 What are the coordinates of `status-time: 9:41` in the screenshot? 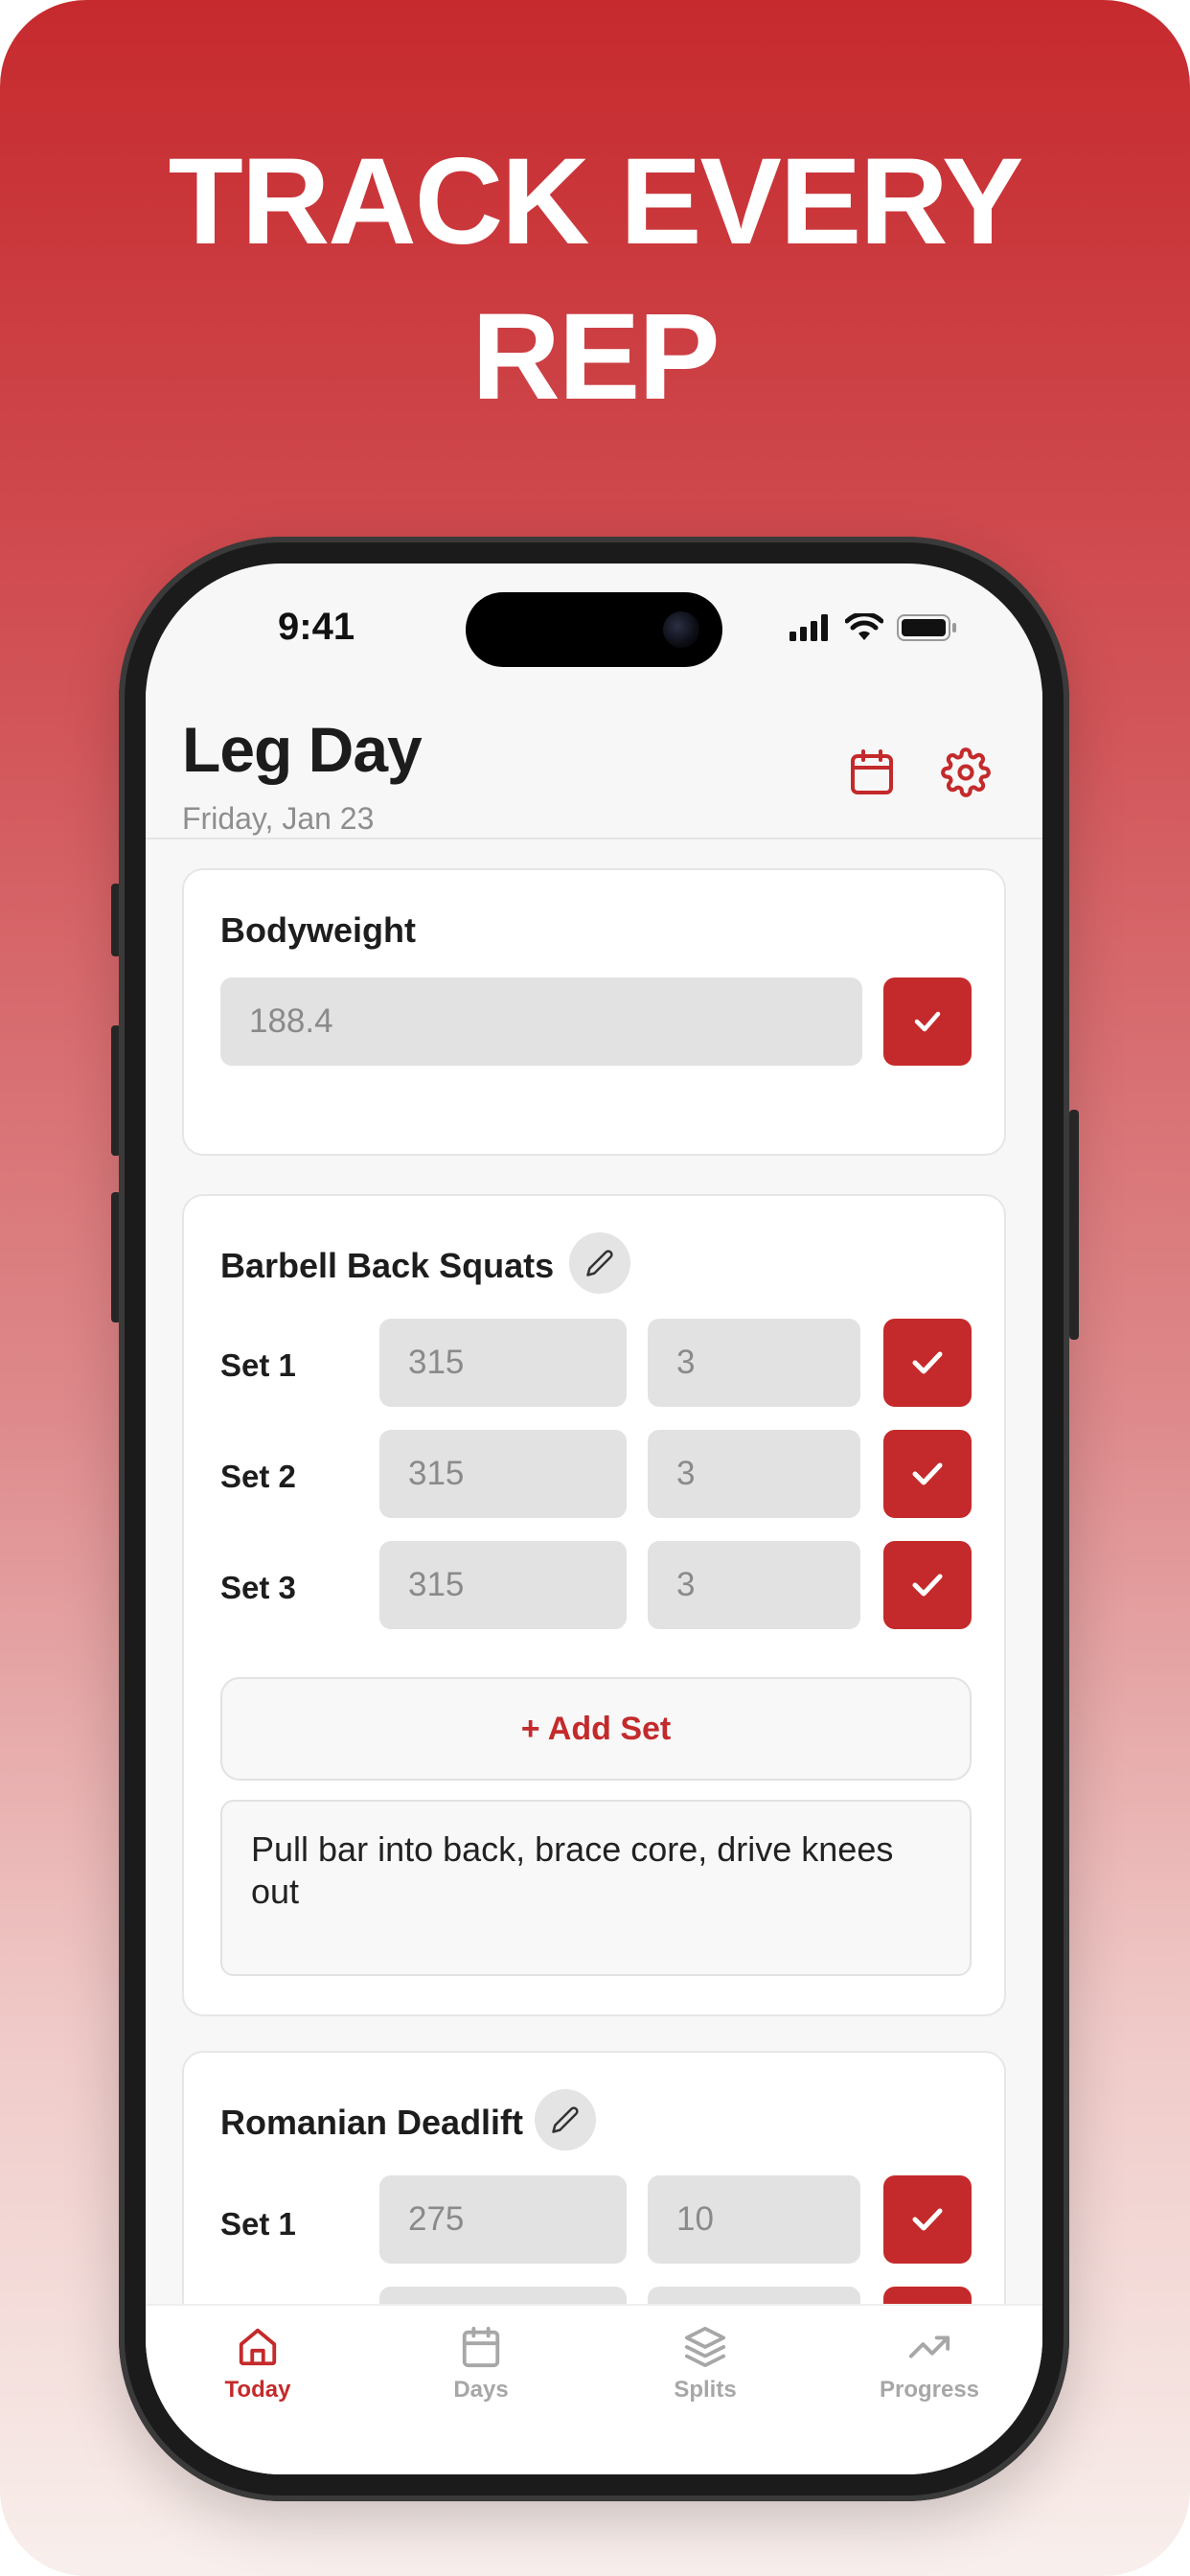 It's located at (317, 627).